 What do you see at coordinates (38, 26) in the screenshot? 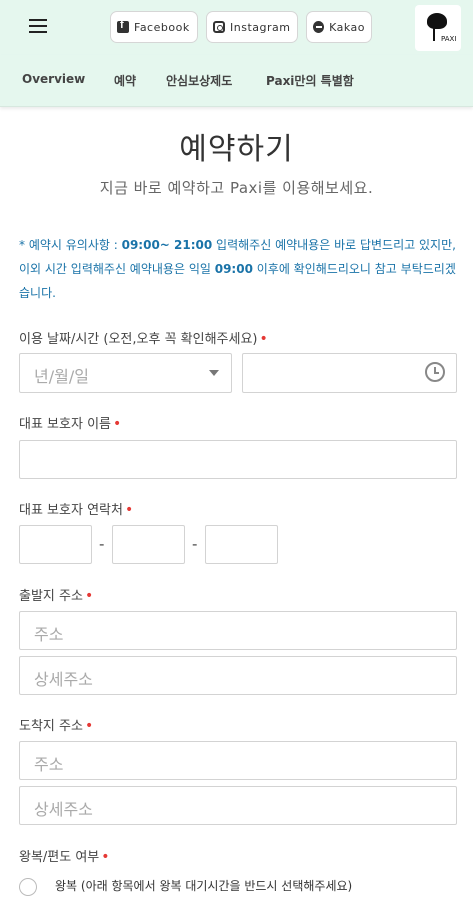
I see `menu-icon` at bounding box center [38, 26].